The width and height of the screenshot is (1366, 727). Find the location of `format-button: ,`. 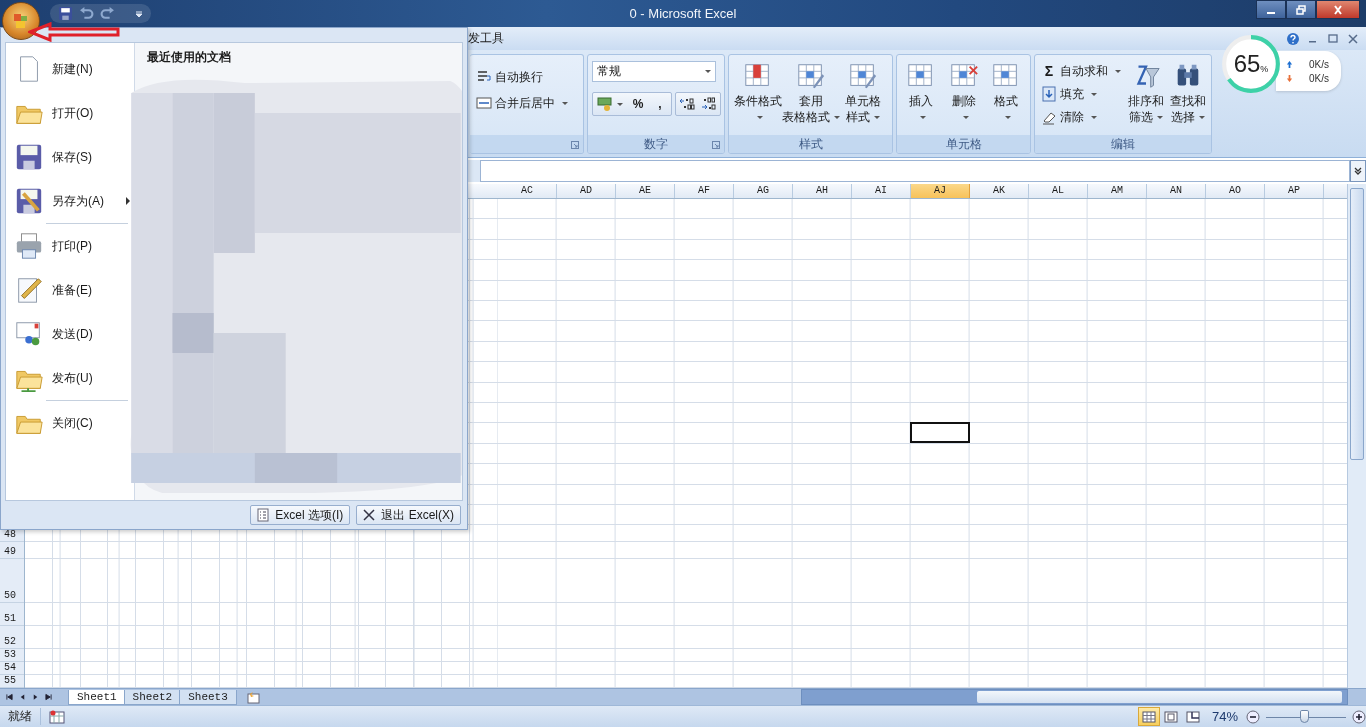

format-button: , is located at coordinates (660, 104).